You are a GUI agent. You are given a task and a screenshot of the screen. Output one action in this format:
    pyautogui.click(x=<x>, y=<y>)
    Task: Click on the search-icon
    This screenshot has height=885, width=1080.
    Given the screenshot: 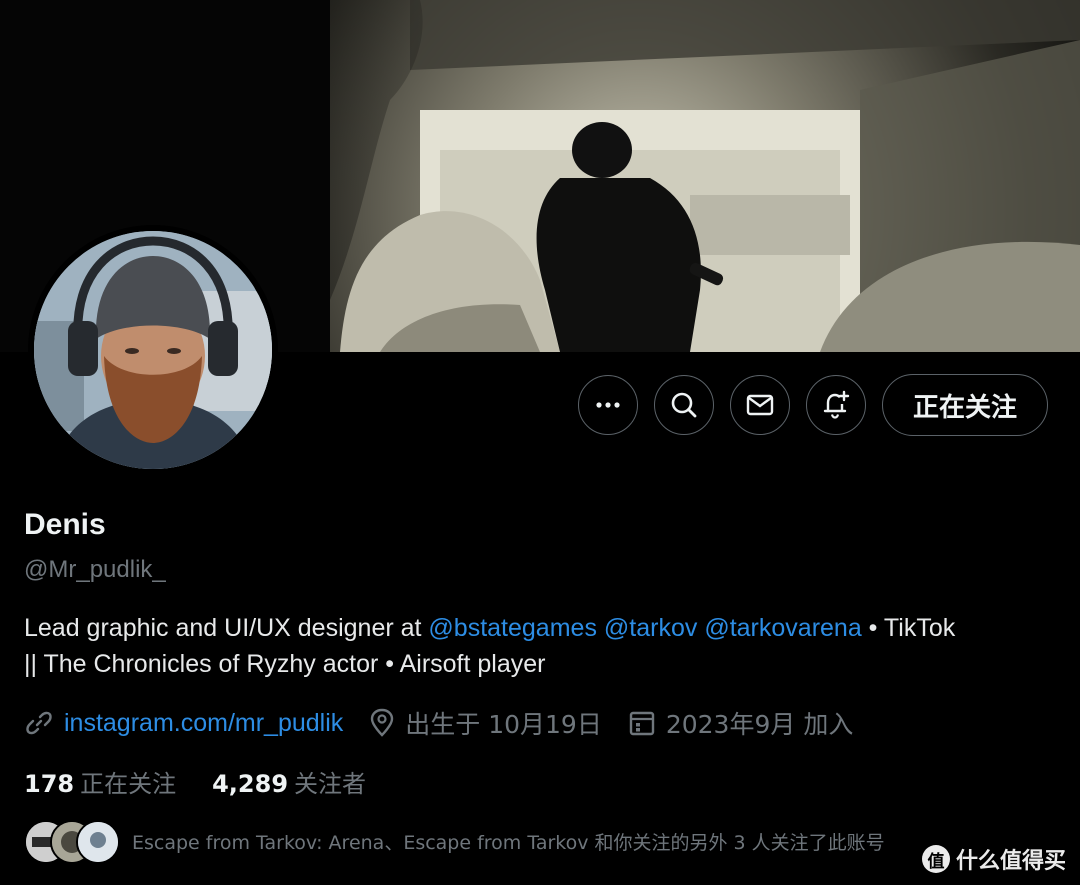 What is the action you would take?
    pyautogui.click(x=684, y=405)
    